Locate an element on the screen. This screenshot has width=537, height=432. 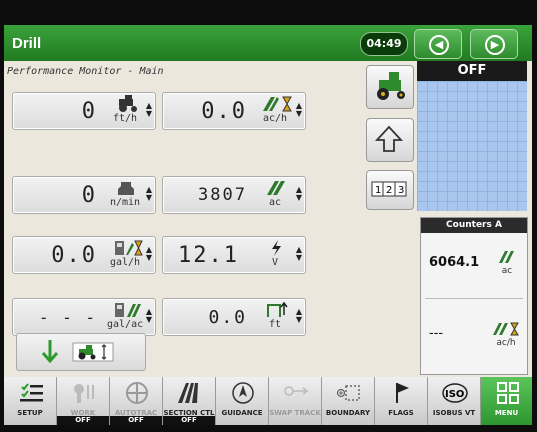
work-button: WORK OFF is located at coordinates (83, 401).